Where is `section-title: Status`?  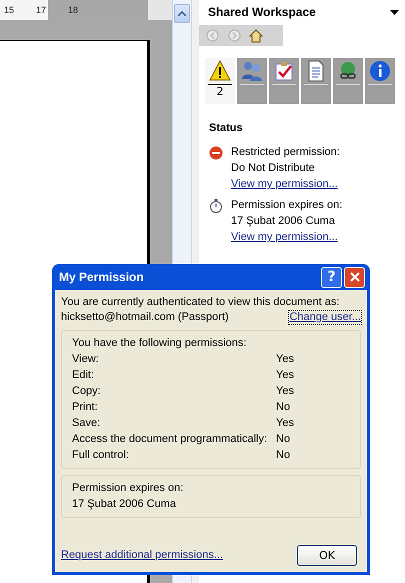
section-title: Status is located at coordinates (226, 128).